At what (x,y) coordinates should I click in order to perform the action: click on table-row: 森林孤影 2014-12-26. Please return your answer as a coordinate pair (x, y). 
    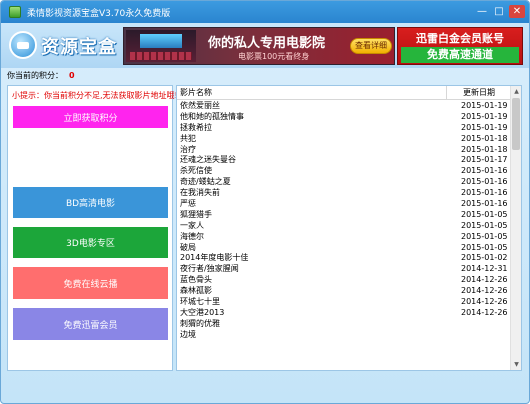
    Looking at the image, I should click on (344, 291).